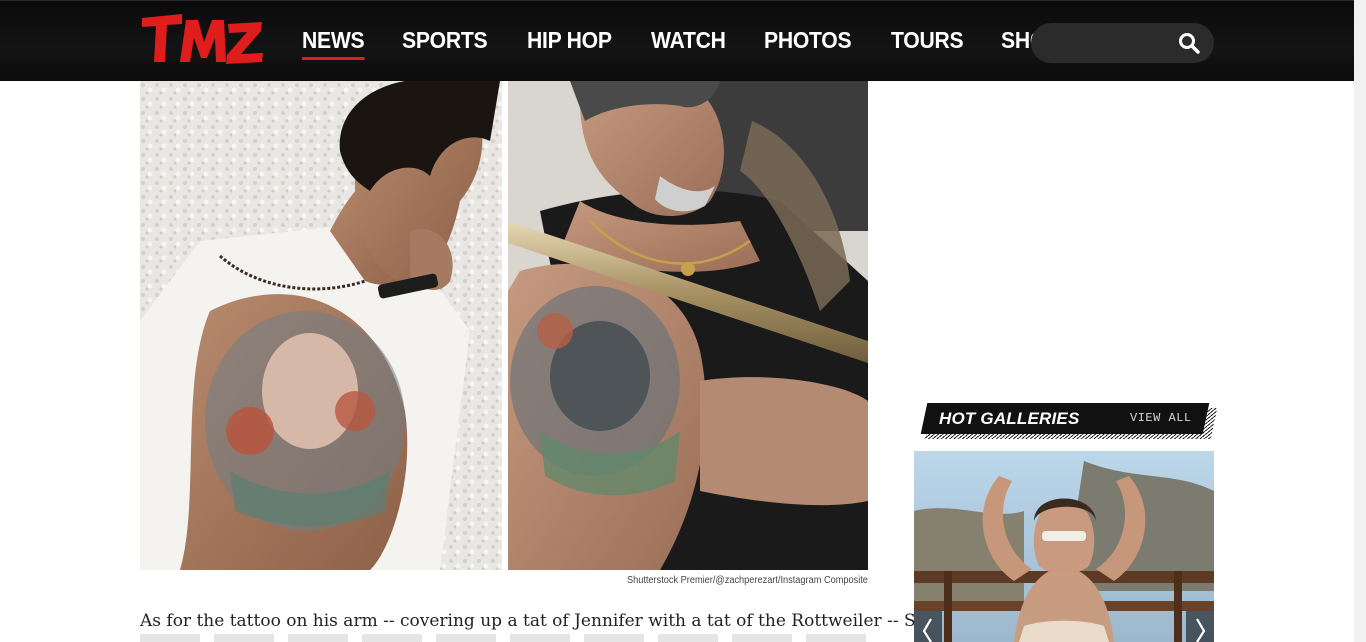  I want to click on search-icon, so click(1189, 43).